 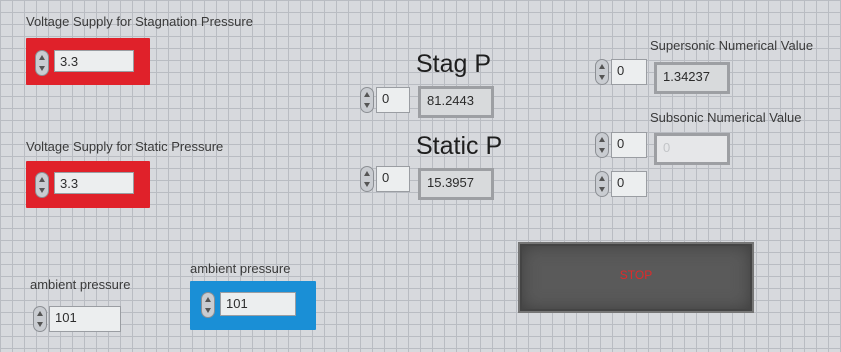 I want to click on stop-button: STOP, so click(x=636, y=277).